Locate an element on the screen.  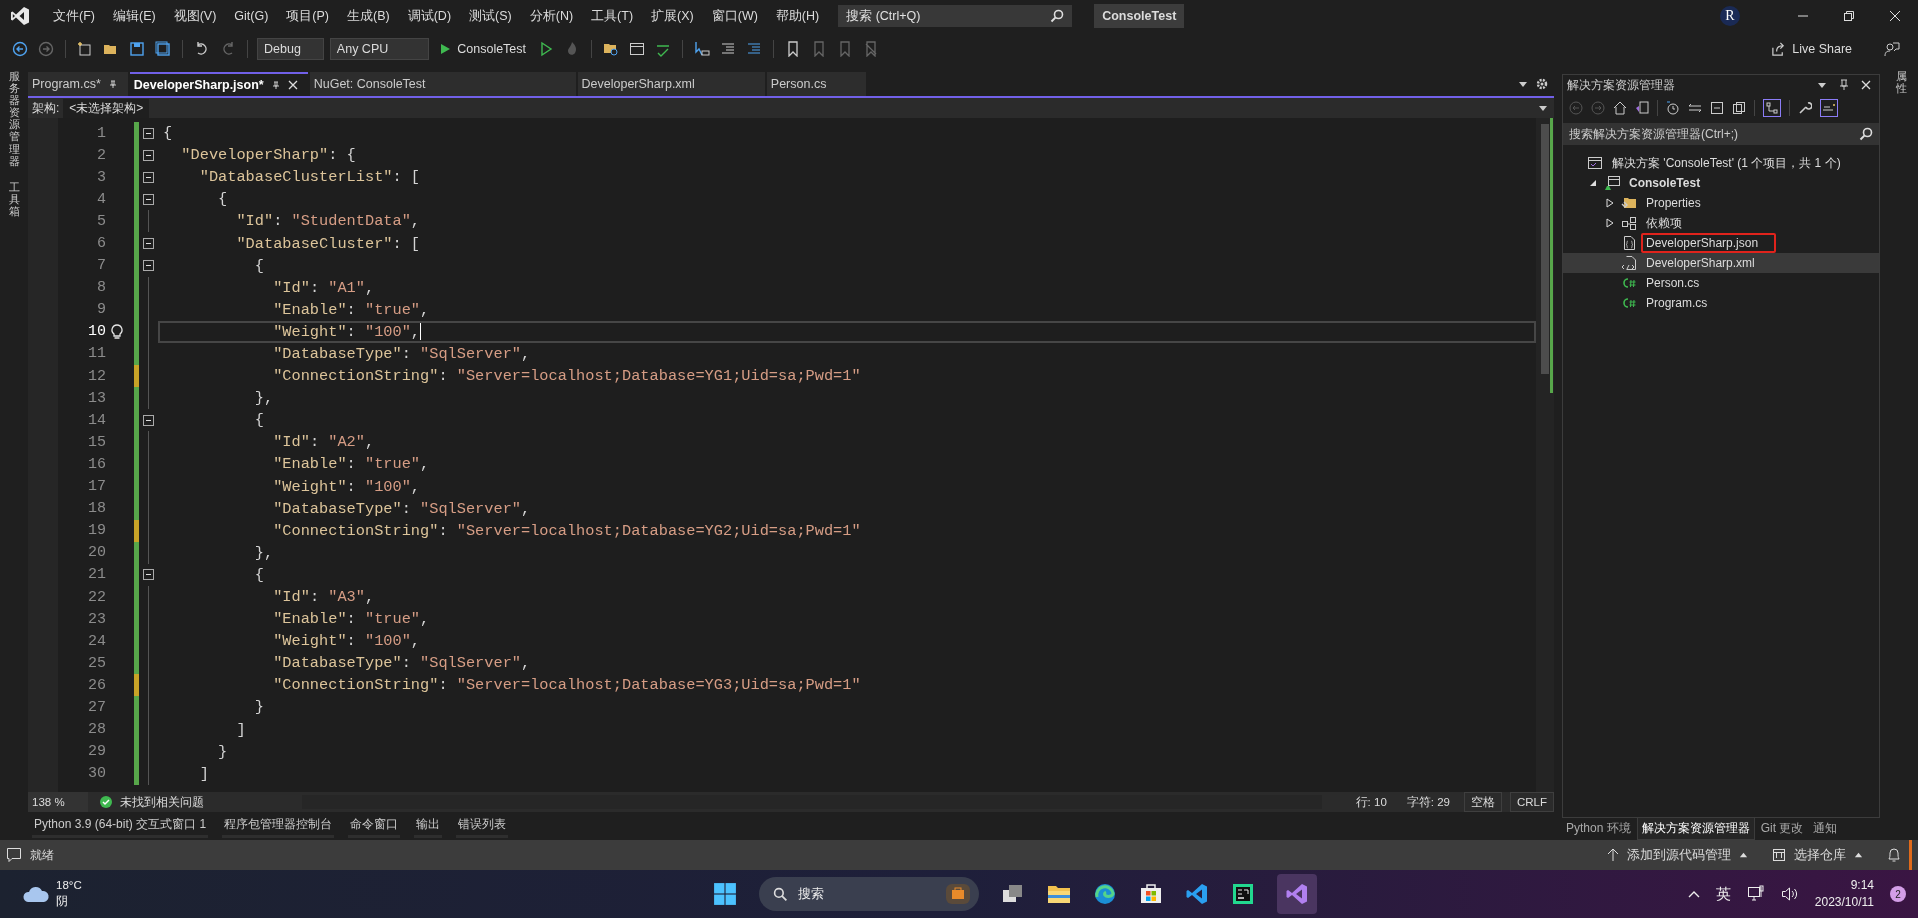
menu-item: 扩展(X) is located at coordinates (672, 16).